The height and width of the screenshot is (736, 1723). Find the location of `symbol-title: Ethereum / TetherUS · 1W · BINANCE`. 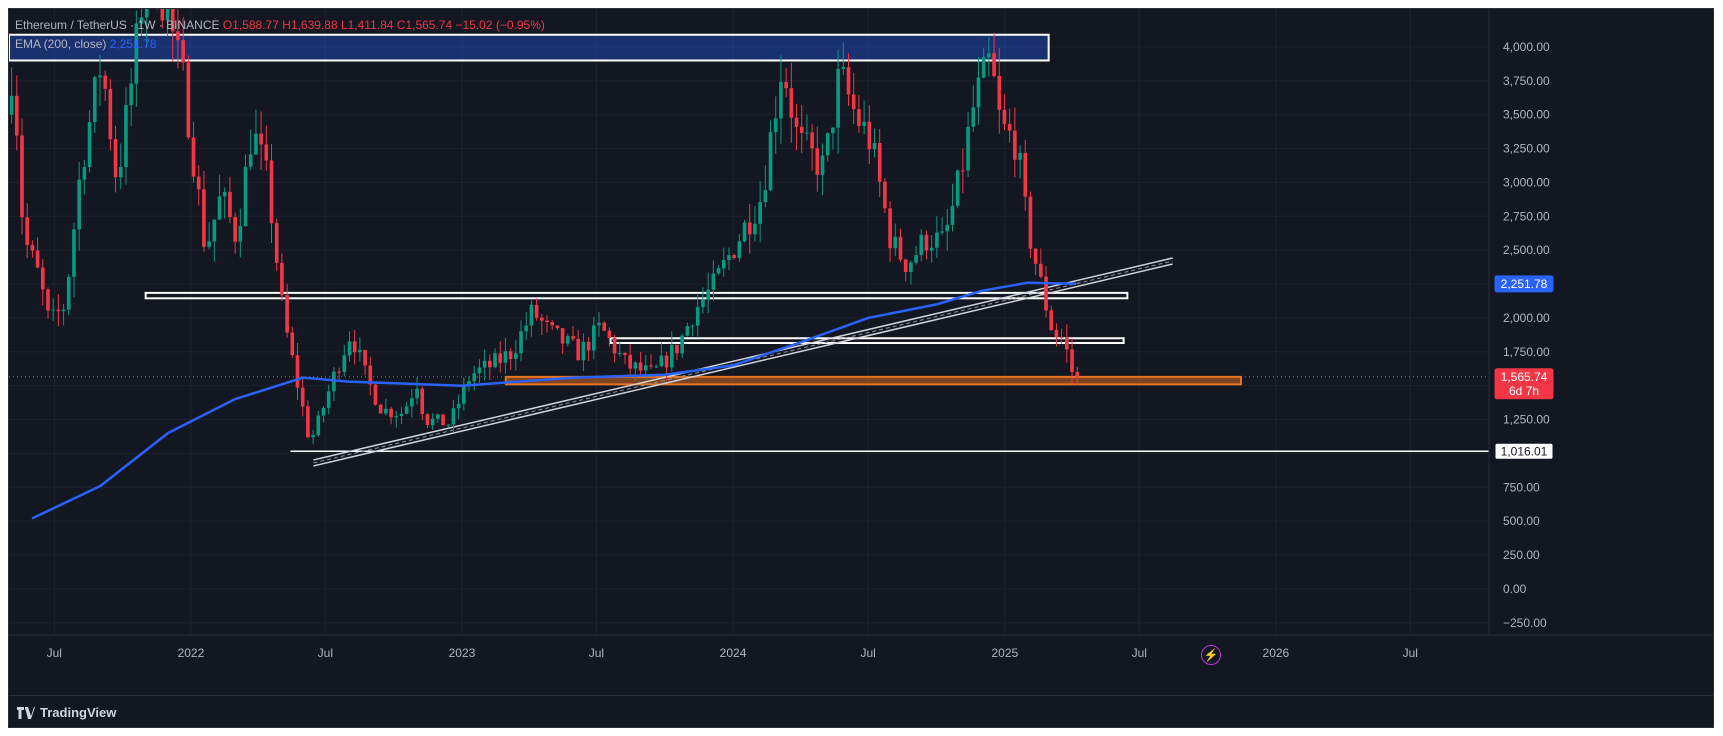

symbol-title: Ethereum / TetherUS · 1W · BINANCE is located at coordinates (117, 25).